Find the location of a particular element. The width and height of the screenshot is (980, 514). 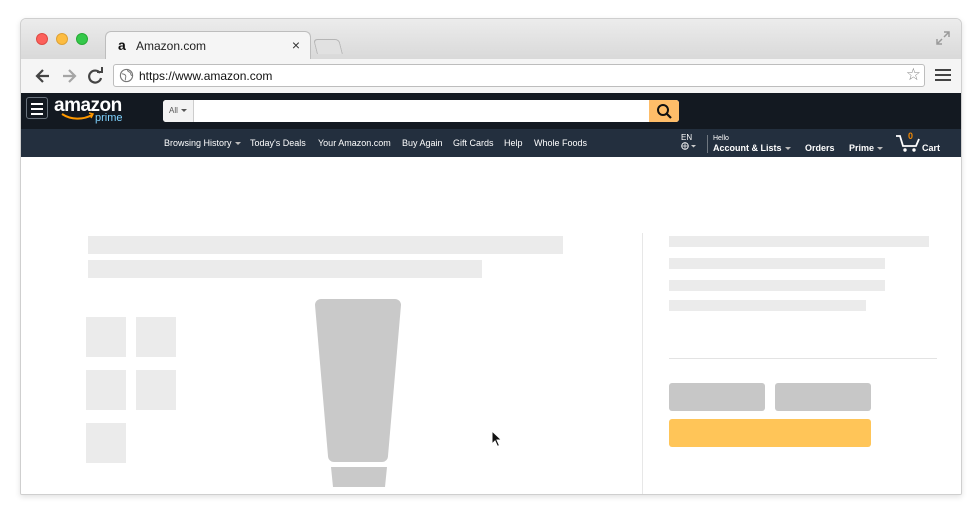

prime-link: Prime is located at coordinates (866, 148).